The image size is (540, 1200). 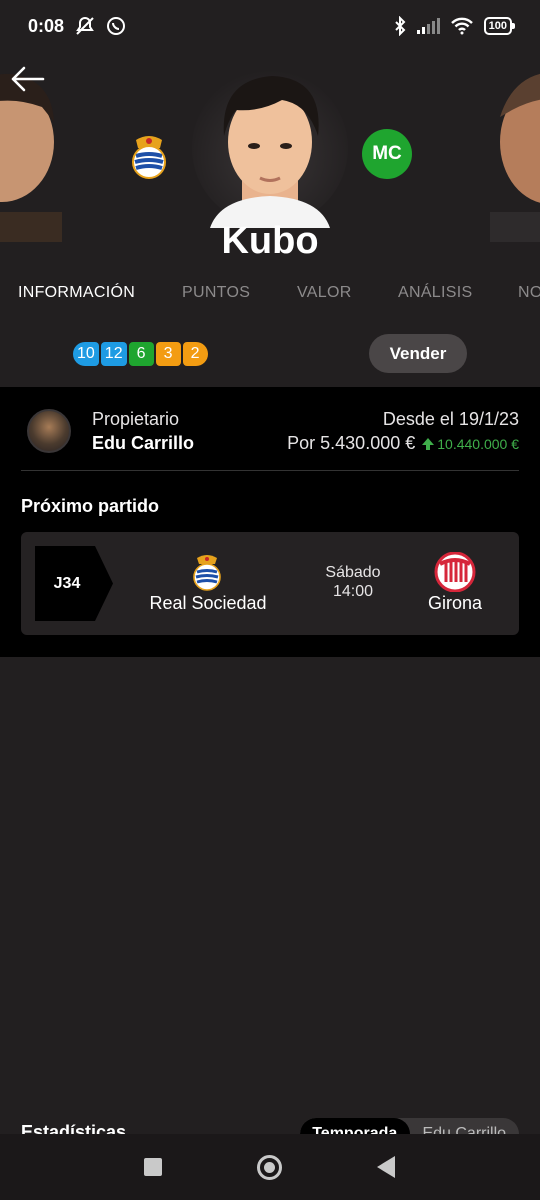 I want to click on purchase-price: Por 5.430.000 €, so click(x=351, y=443).